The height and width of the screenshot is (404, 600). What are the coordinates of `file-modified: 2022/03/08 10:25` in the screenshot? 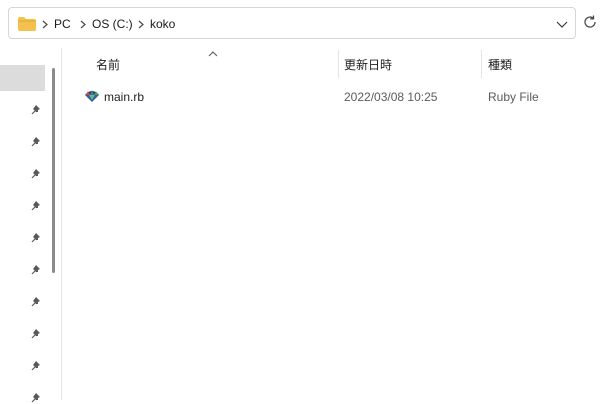 It's located at (391, 97).